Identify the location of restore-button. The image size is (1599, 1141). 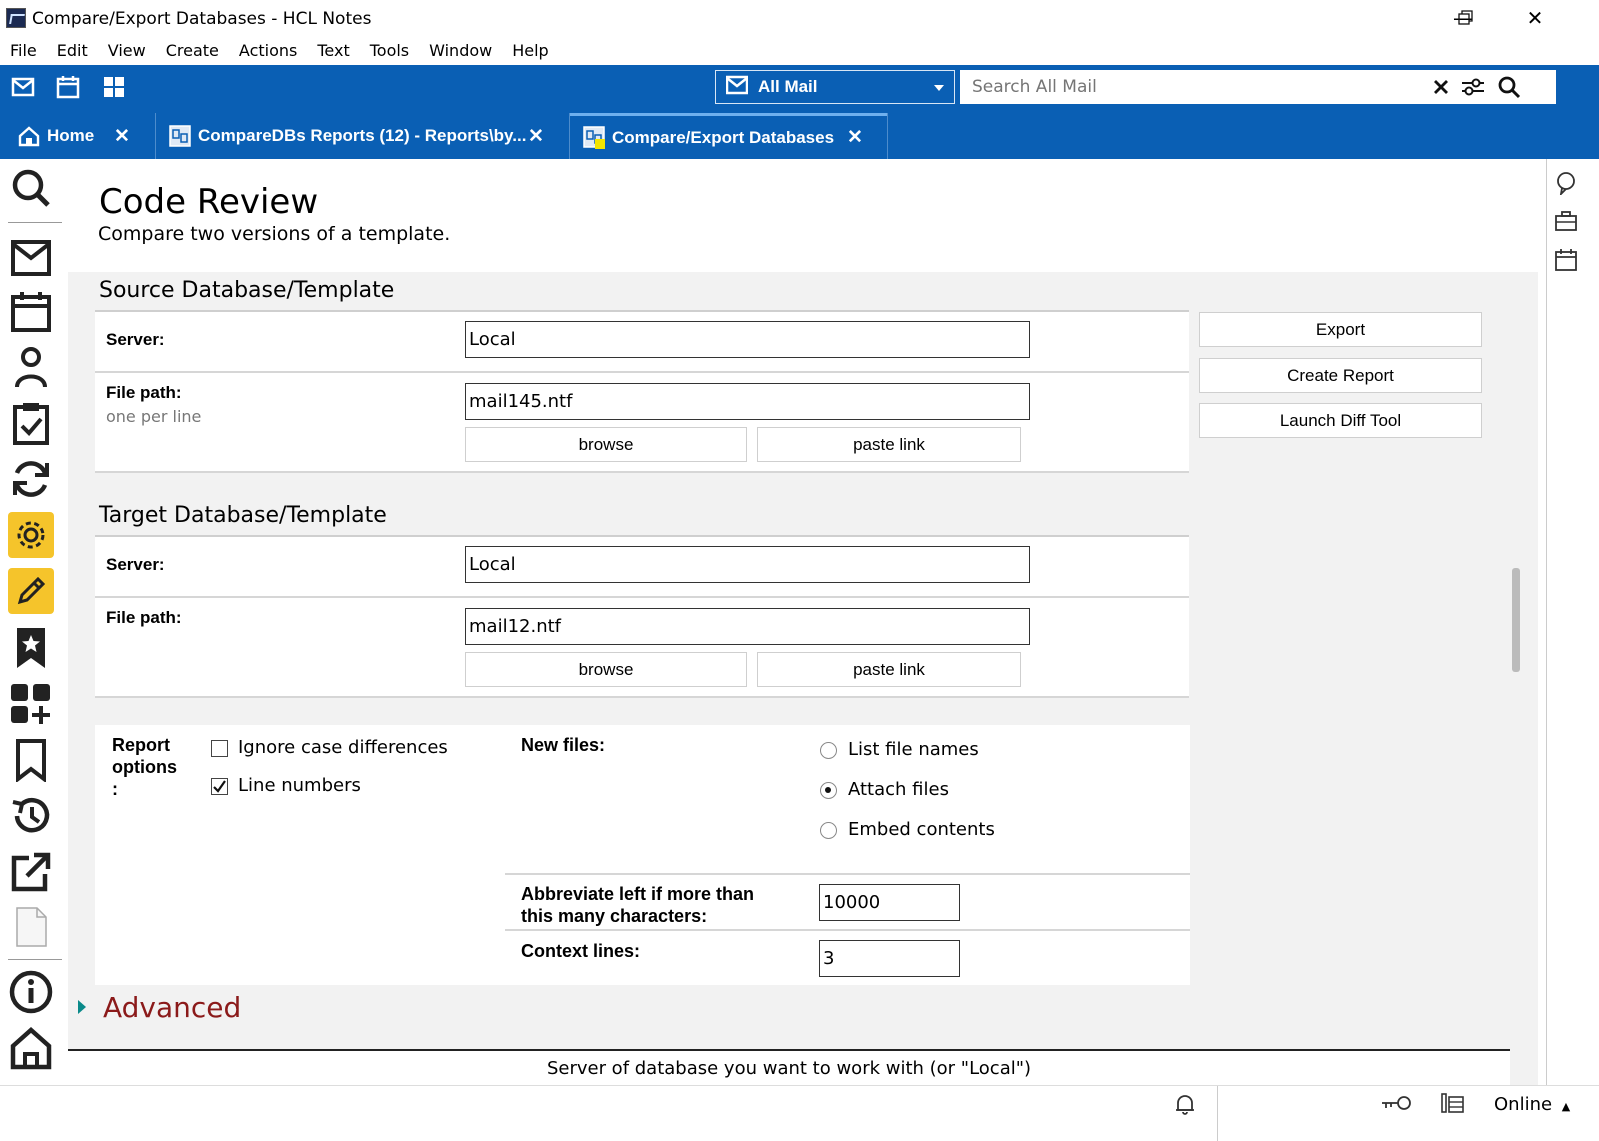
(1466, 18).